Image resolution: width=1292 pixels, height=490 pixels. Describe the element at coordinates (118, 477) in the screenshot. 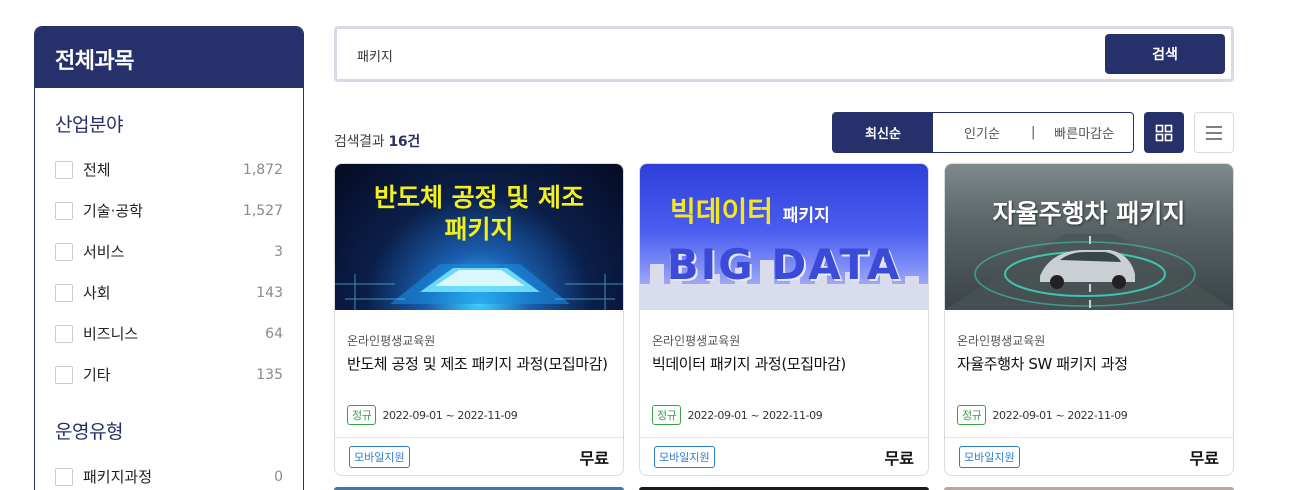

I see `type-label: 패키지과정` at that location.